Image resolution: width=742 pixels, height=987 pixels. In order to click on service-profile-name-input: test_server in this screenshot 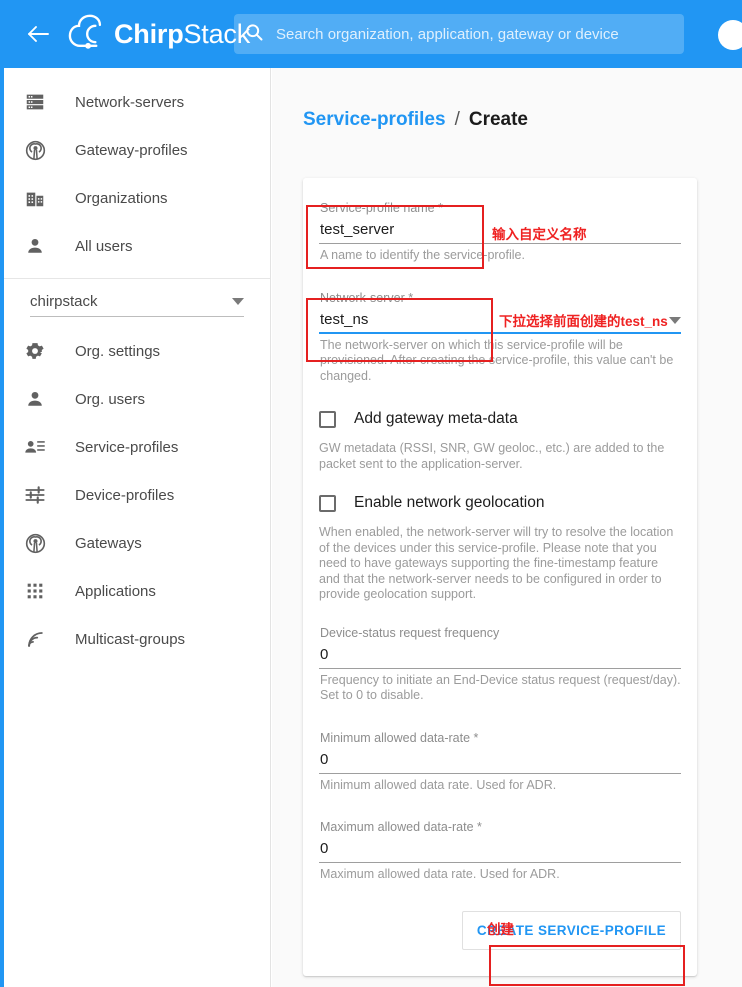, I will do `click(500, 230)`.